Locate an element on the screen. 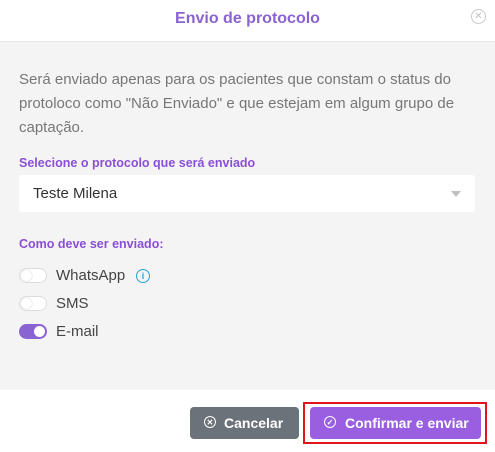 The width and height of the screenshot is (495, 452). cancel-icon: ✕ is located at coordinates (210, 422).